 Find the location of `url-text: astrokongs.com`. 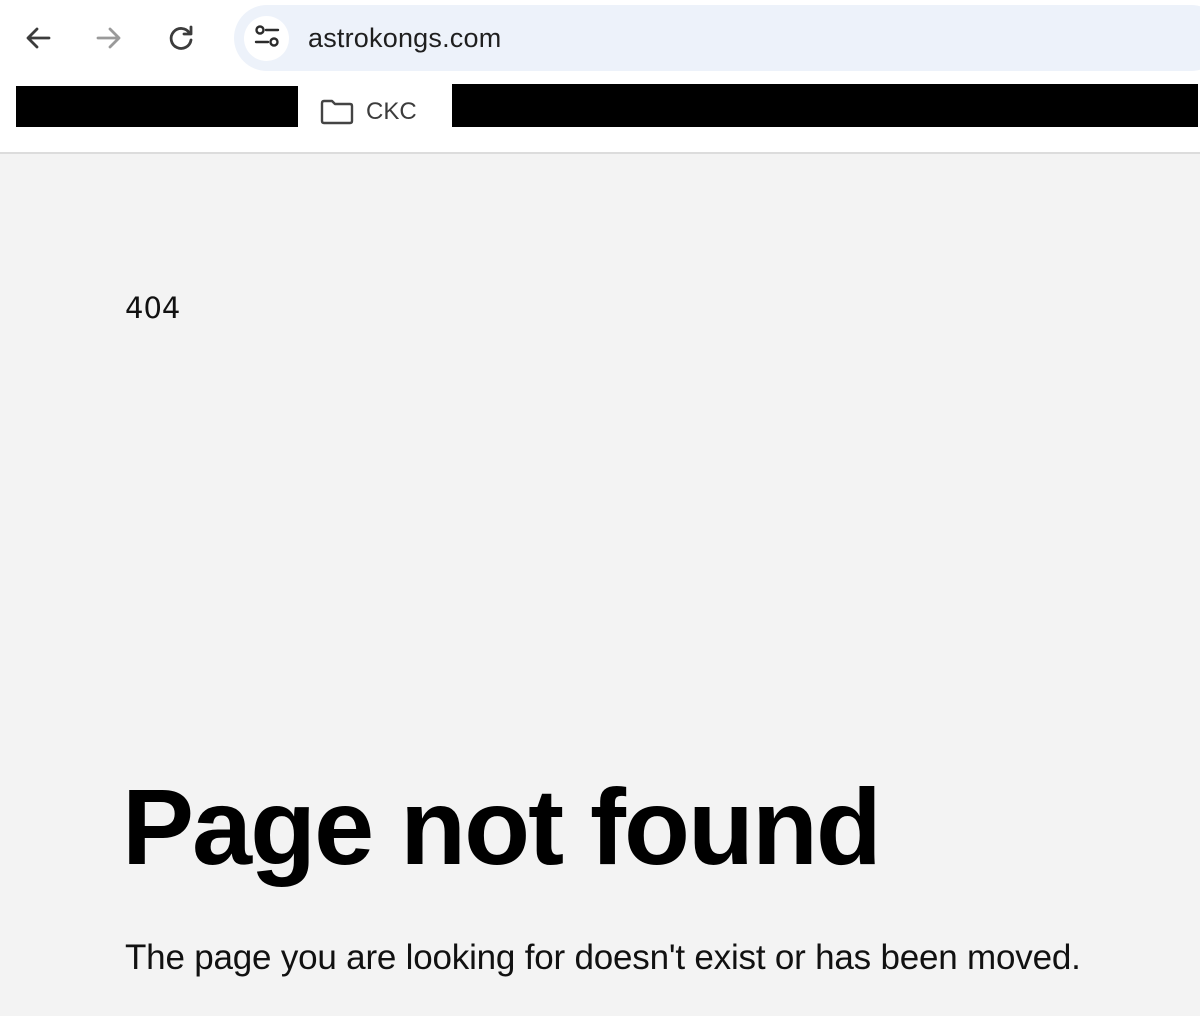

url-text: astrokongs.com is located at coordinates (404, 38).